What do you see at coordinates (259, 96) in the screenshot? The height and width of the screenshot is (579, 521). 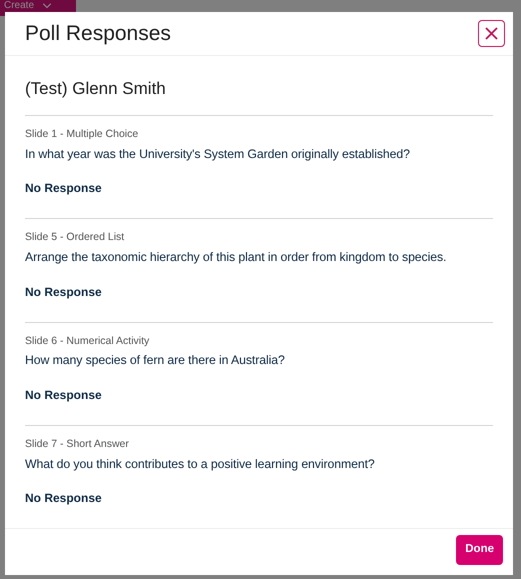 I see `participant-name: (Test) Glenn Smith` at bounding box center [259, 96].